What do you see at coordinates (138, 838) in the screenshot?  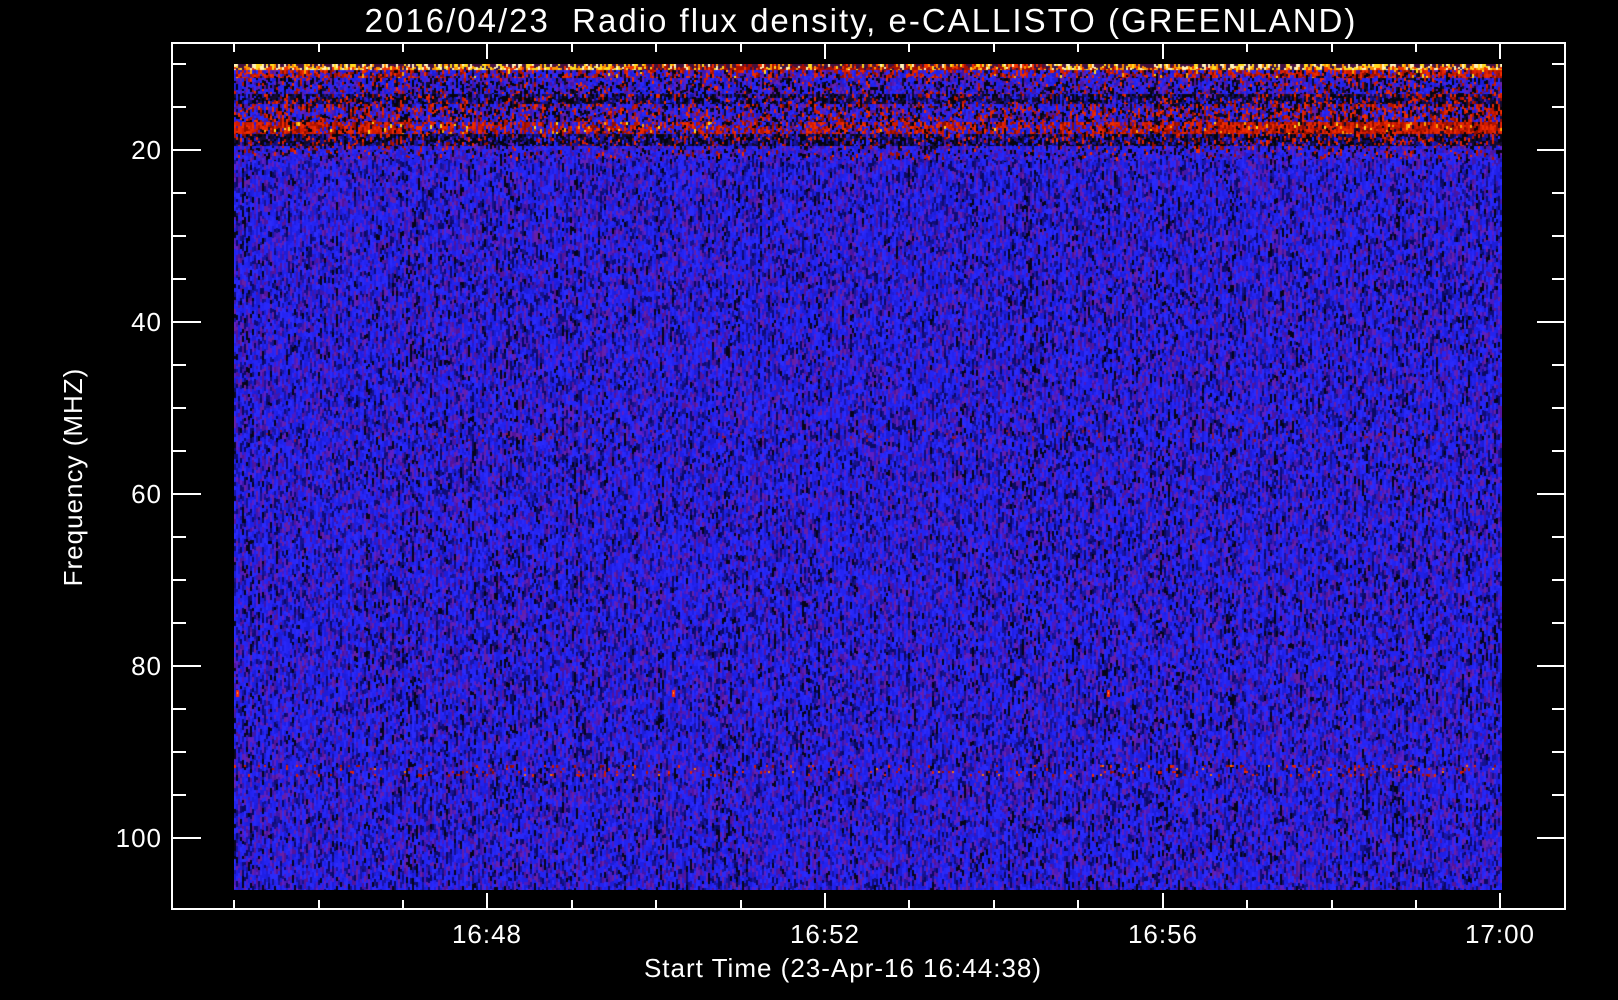 I see `y-tick-label: 100` at bounding box center [138, 838].